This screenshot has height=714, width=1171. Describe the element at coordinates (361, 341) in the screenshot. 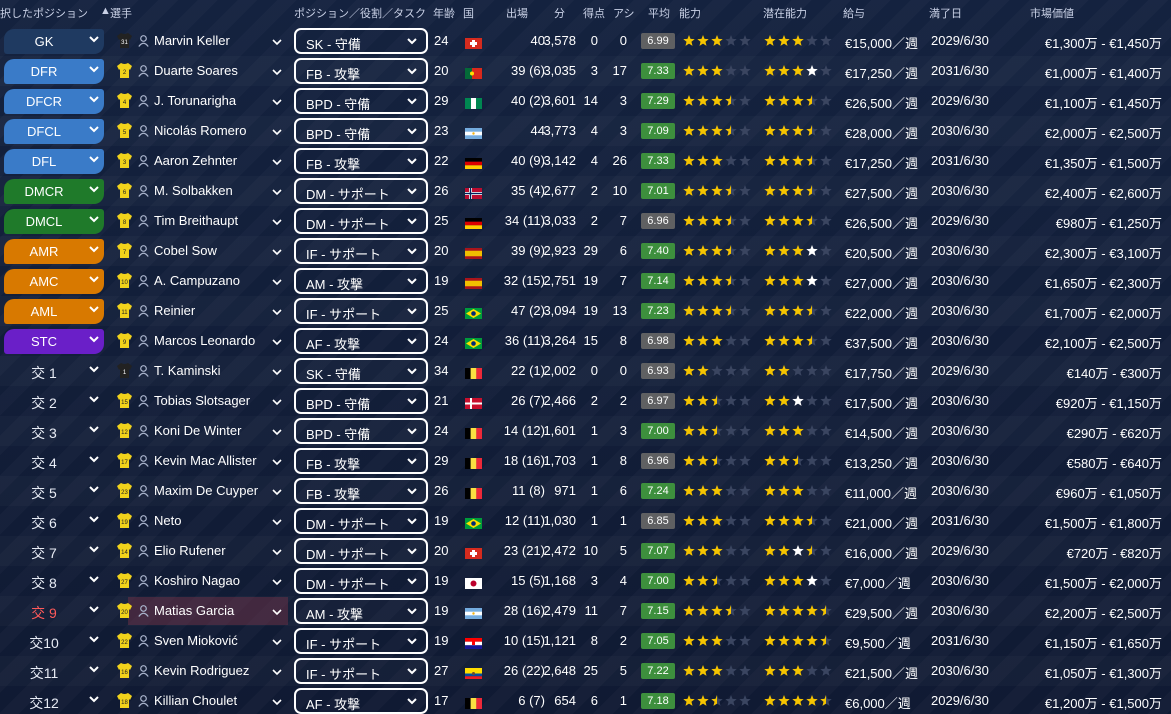

I see `role-selector: AF - 攻撃` at that location.